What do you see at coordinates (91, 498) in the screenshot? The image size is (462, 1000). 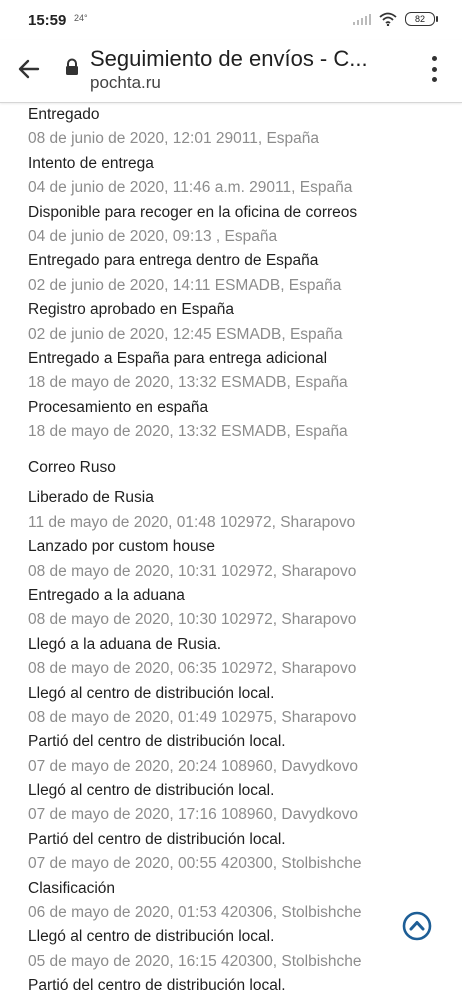 I see `event-title: Liberado de Rusia` at bounding box center [91, 498].